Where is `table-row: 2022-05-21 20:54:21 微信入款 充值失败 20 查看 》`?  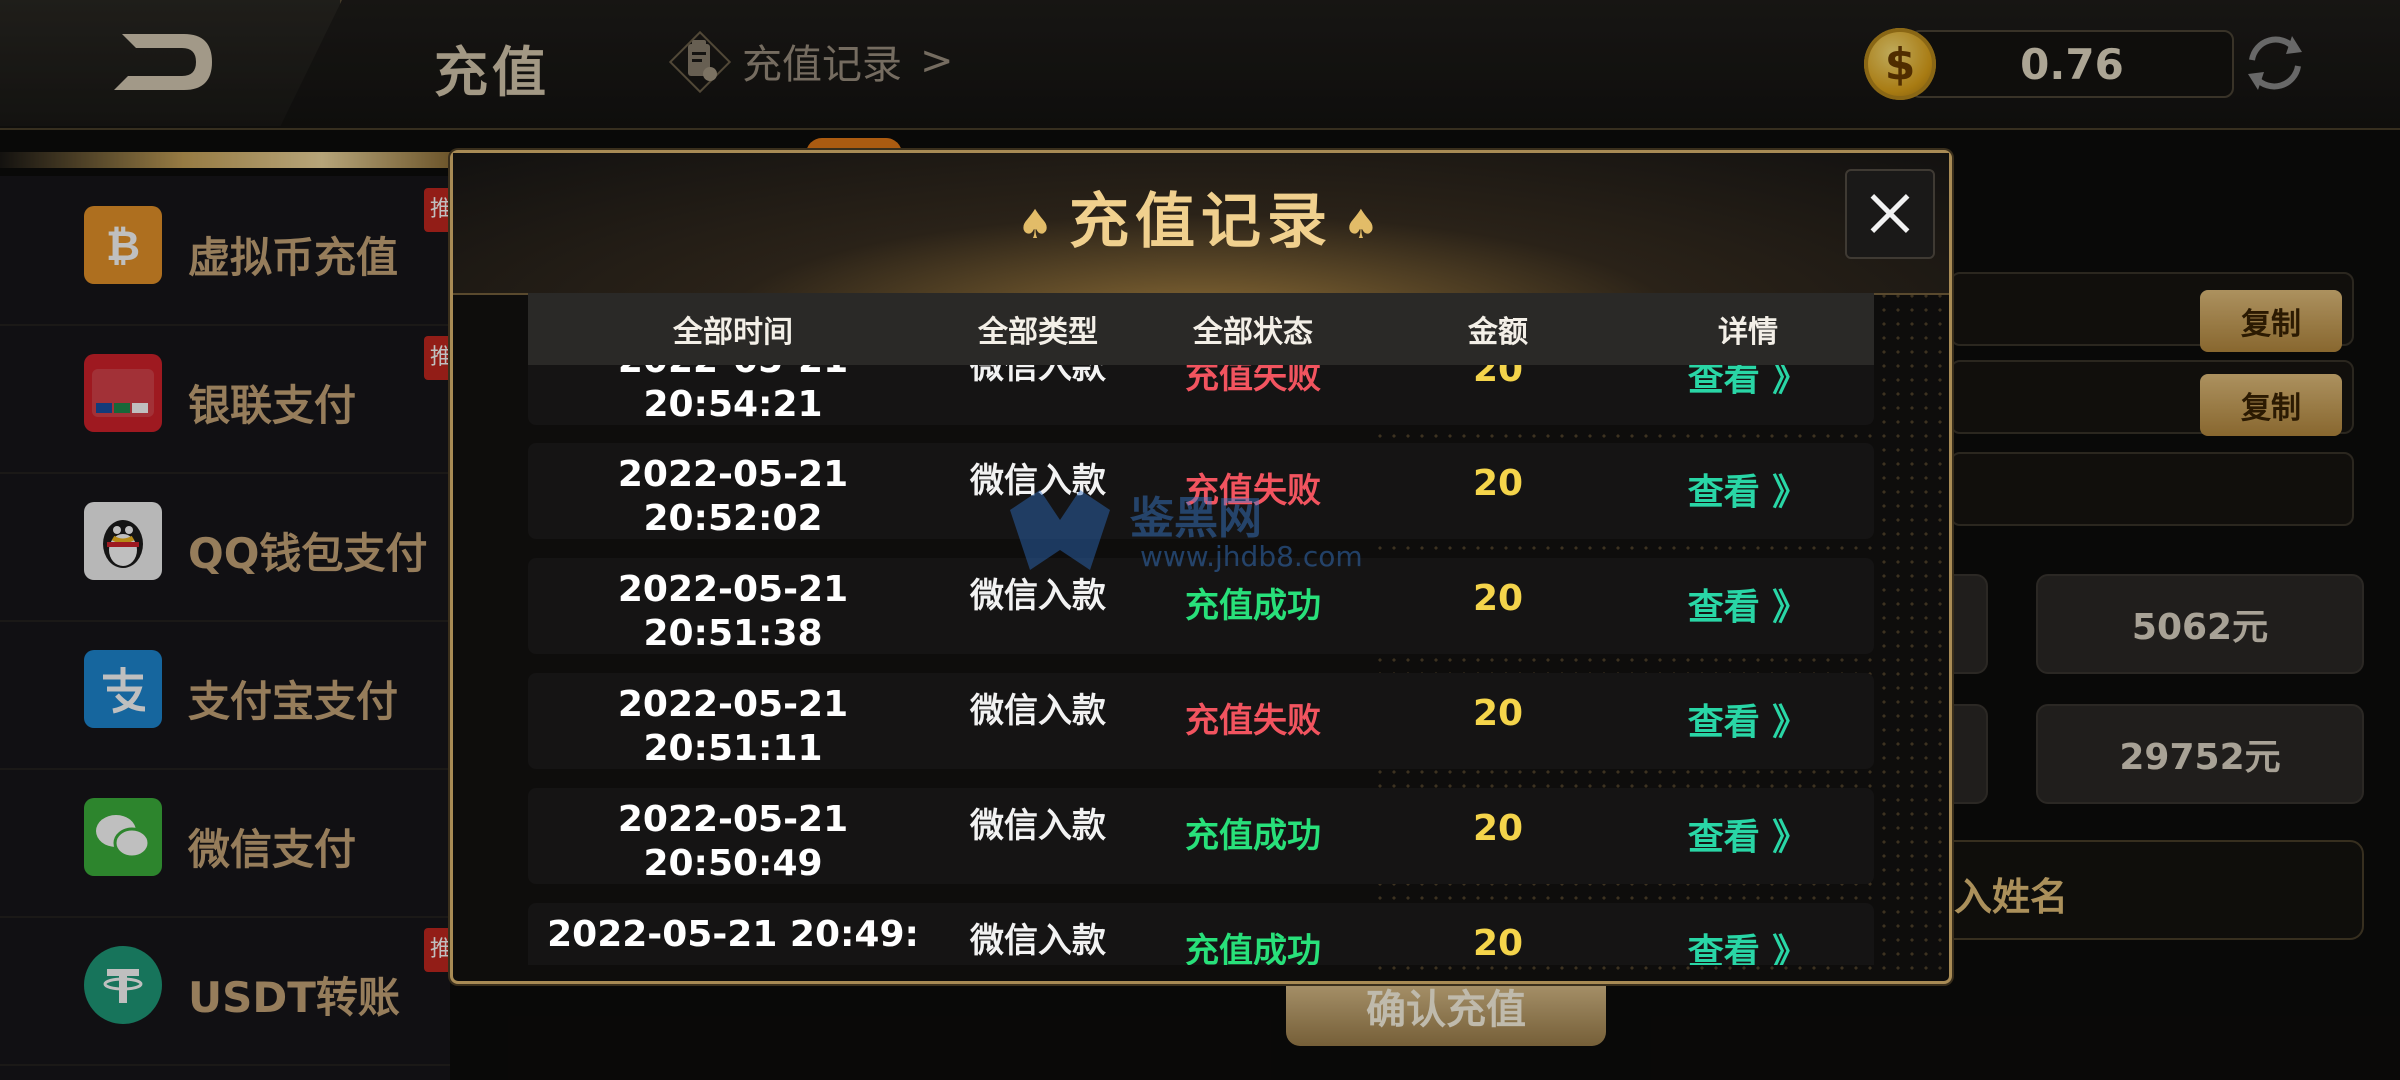
table-row: 2022-05-21 20:54:21 微信入款 充值失败 20 查看 》 is located at coordinates (1201, 395).